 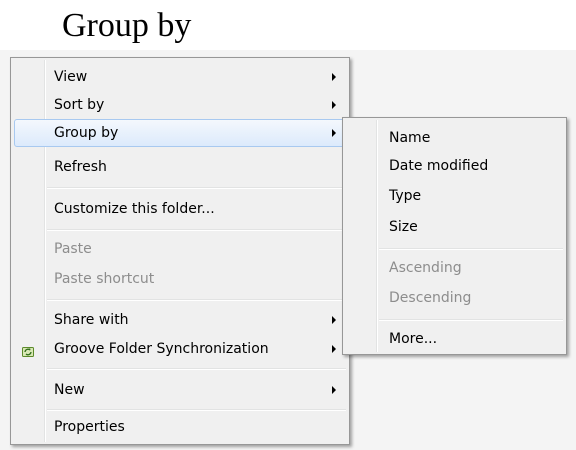 I want to click on menu-item-label: Group by, so click(x=86, y=133).